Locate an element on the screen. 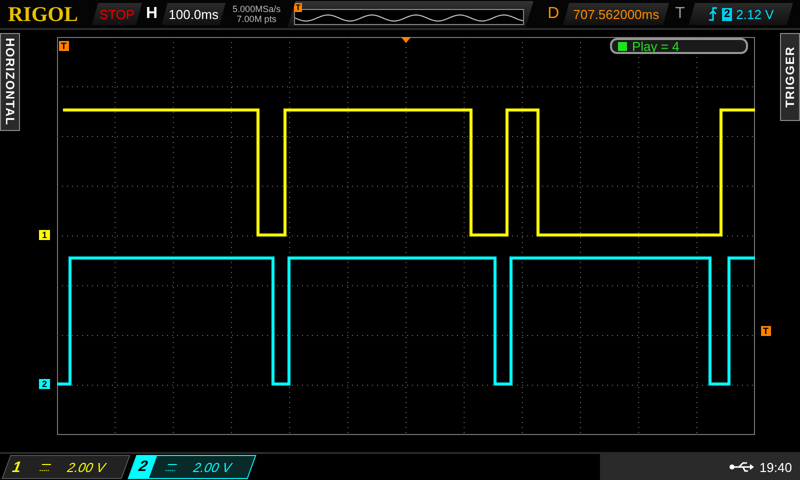  brand-logo: RIGOL is located at coordinates (44, 14).